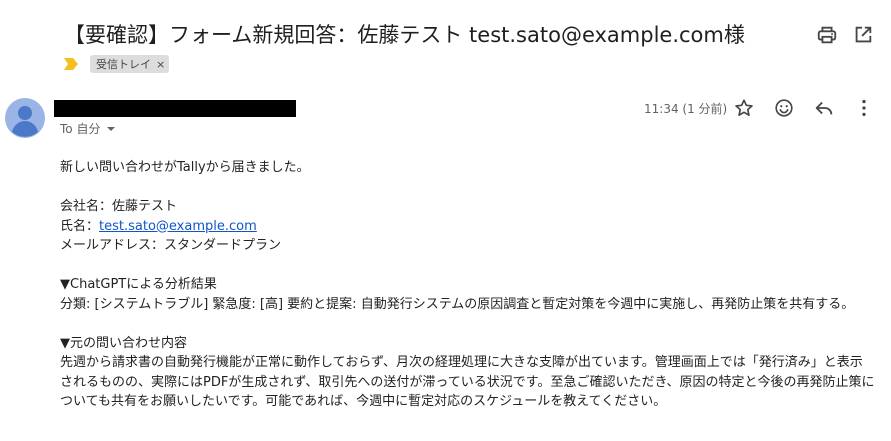 This screenshot has height=441, width=891. I want to click on emoji-reaction-icon, so click(784, 108).